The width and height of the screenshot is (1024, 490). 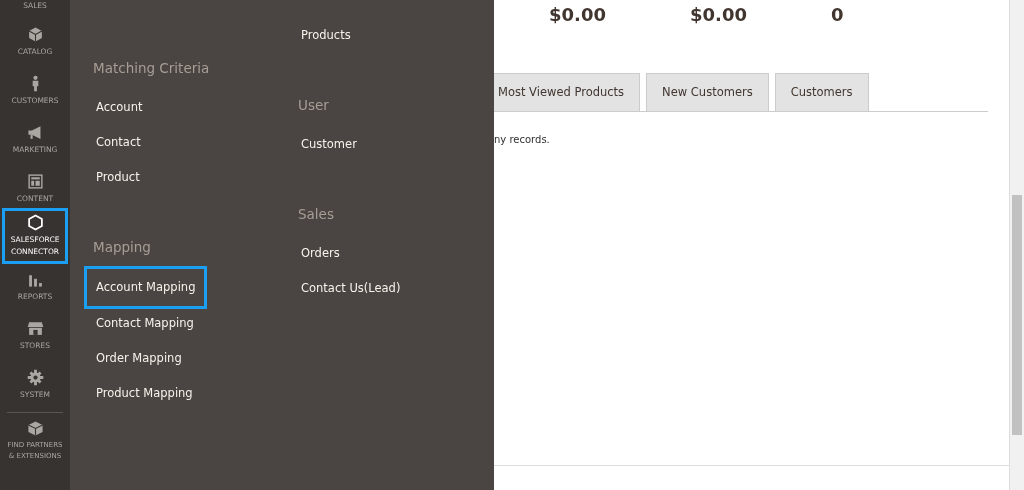 What do you see at coordinates (151, 68) in the screenshot?
I see `section-heading: Matching Criteria` at bounding box center [151, 68].